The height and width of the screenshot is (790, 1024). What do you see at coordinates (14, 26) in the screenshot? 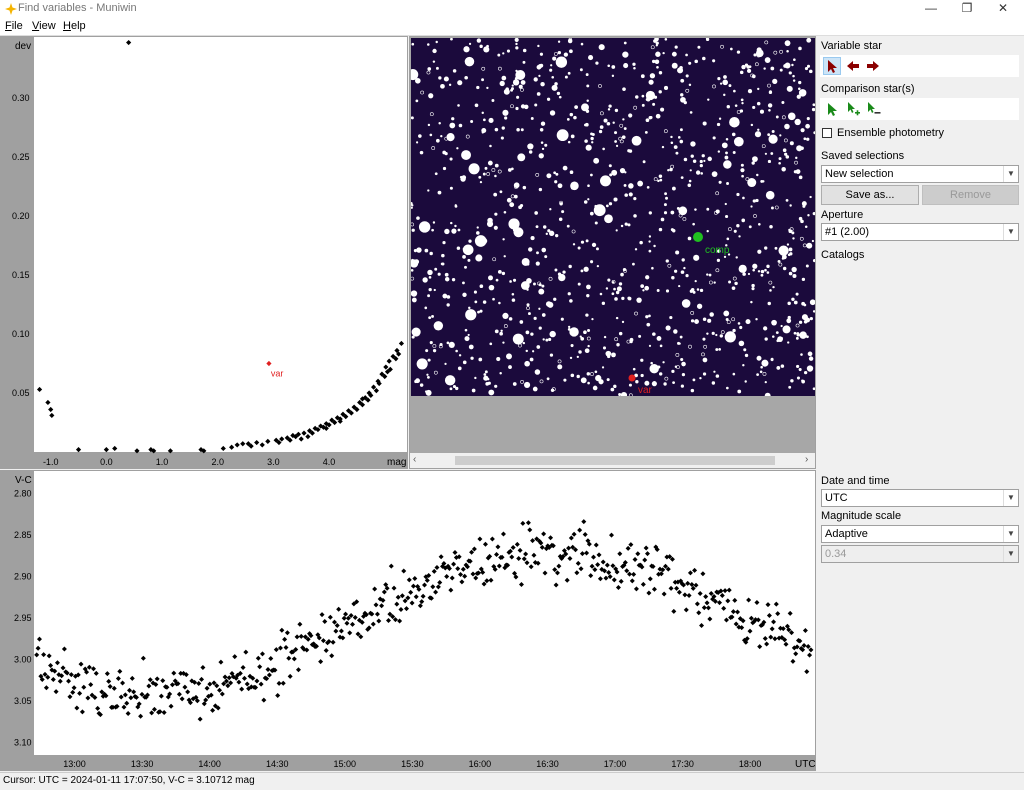
I see `menu-file: File` at bounding box center [14, 26].